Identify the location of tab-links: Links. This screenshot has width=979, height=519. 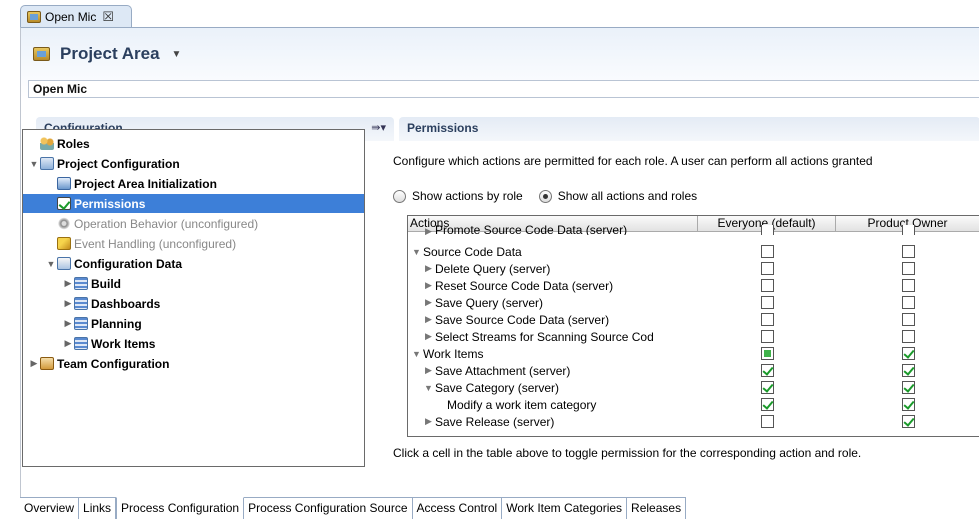
(98, 508).